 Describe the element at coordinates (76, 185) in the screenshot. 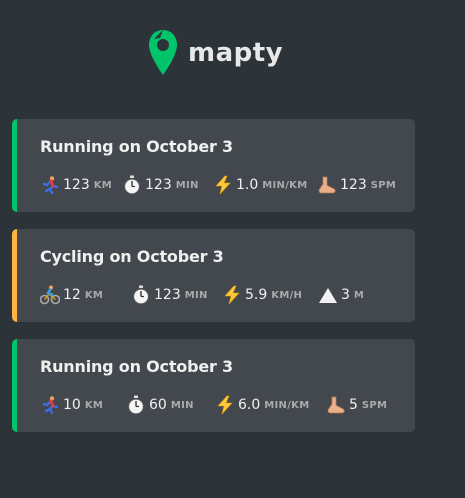

I see `distance-detail: 123 km` at that location.